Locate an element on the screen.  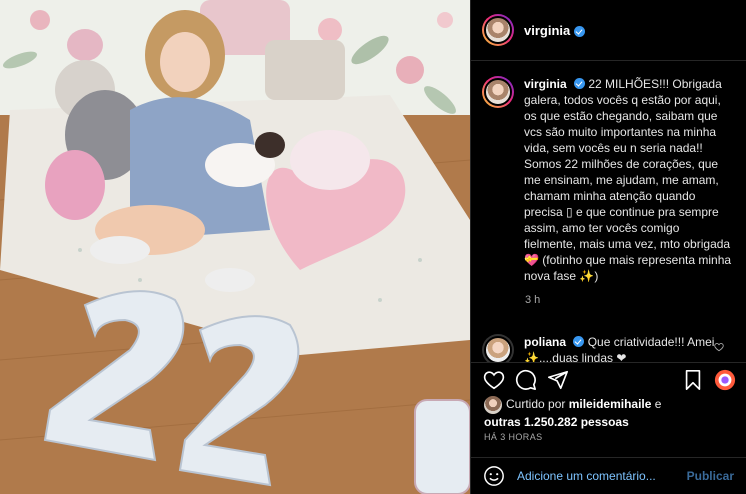
comment-username: poliana is located at coordinates (545, 342).